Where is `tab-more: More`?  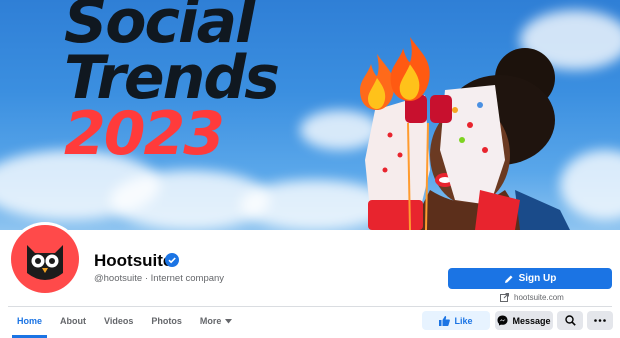 tab-more: More is located at coordinates (216, 321).